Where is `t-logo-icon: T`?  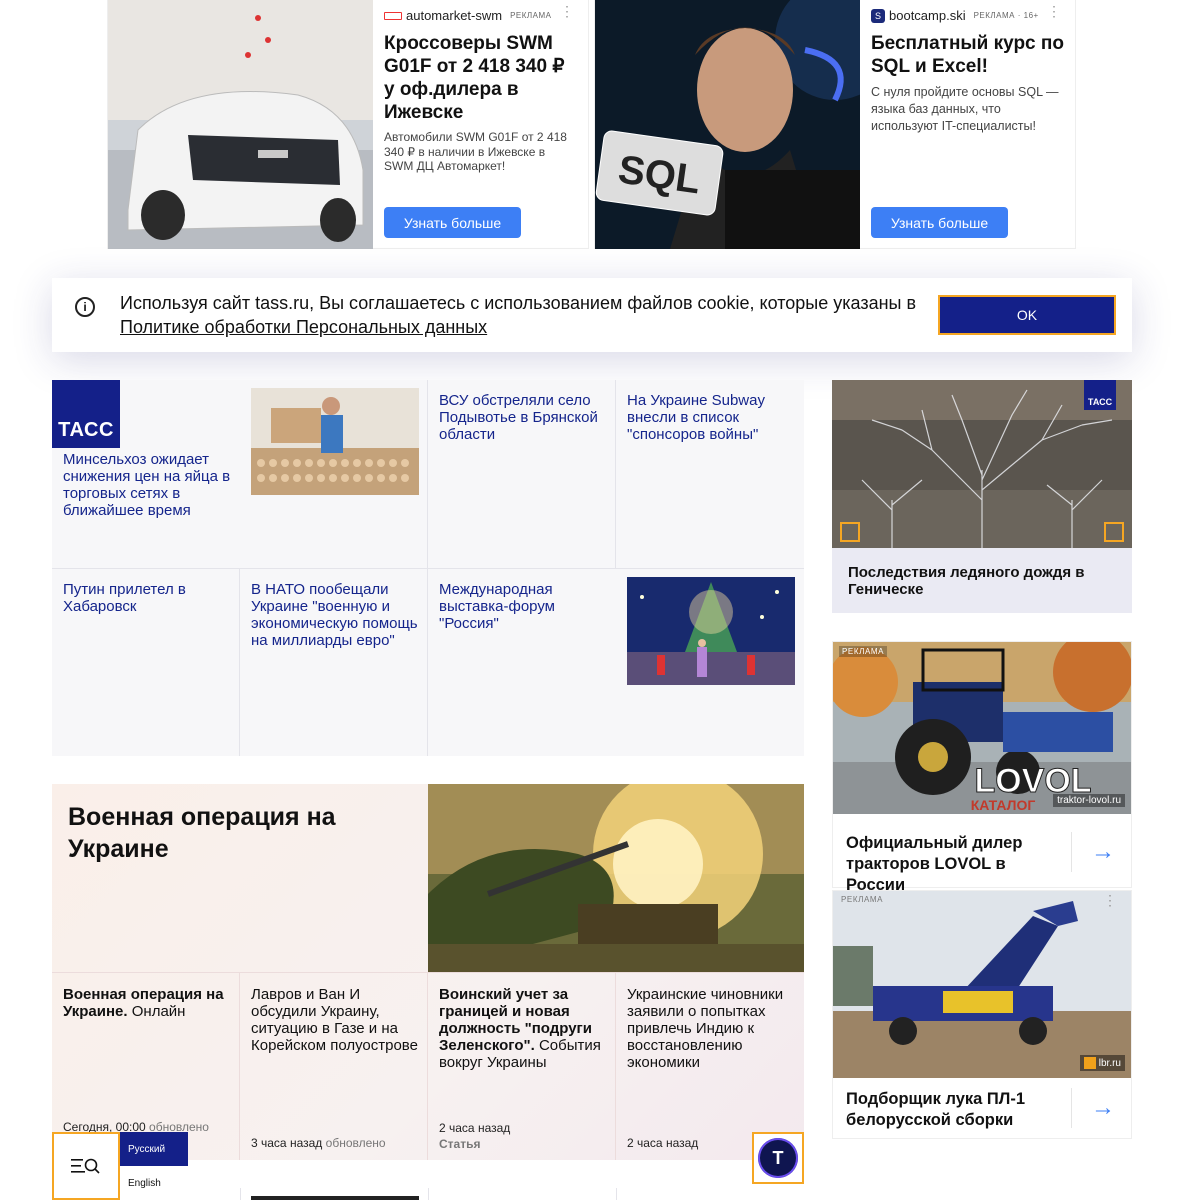 t-logo-icon: T is located at coordinates (778, 1158).